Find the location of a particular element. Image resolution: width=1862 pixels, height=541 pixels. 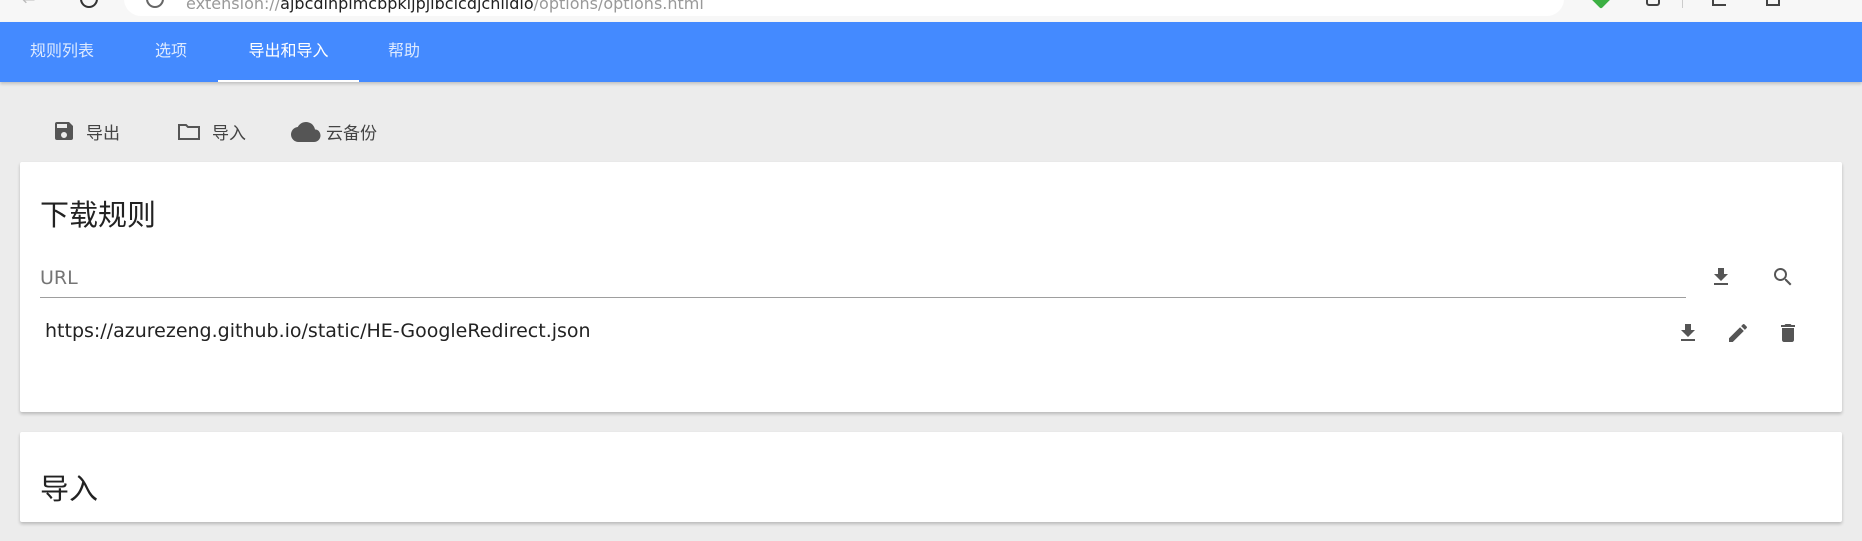

extension-shield-icon is located at coordinates (1601, 4).